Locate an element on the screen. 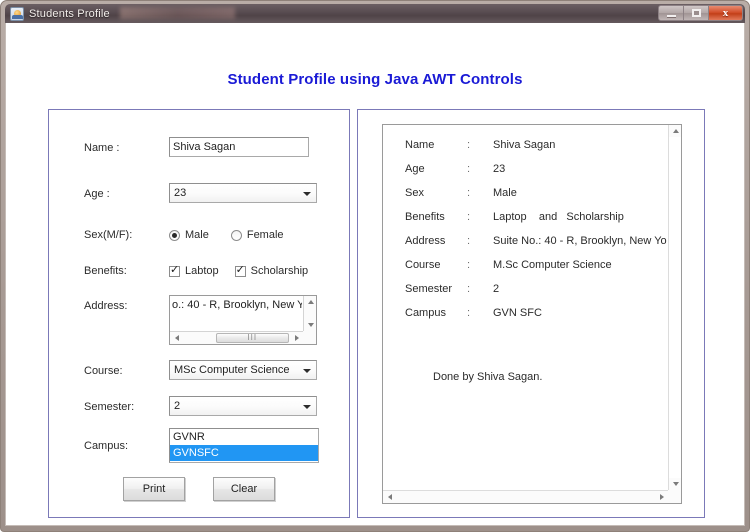 The width and height of the screenshot is (750, 532). semester-label: Semester: is located at coordinates (109, 407).